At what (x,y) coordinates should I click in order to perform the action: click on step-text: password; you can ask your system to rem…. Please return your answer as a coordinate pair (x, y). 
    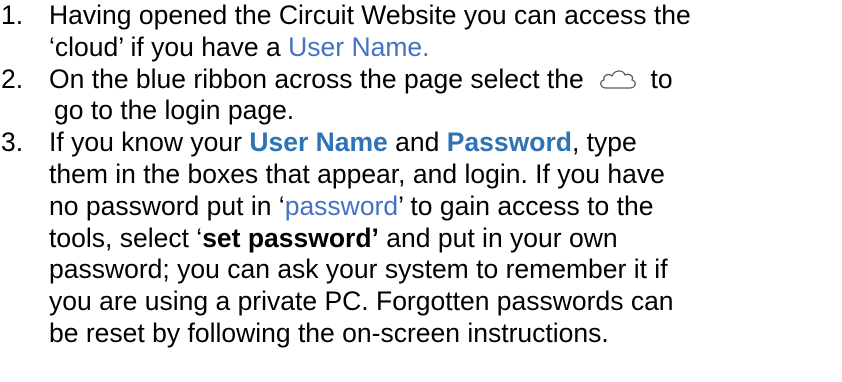
    Looking at the image, I should click on (358, 269).